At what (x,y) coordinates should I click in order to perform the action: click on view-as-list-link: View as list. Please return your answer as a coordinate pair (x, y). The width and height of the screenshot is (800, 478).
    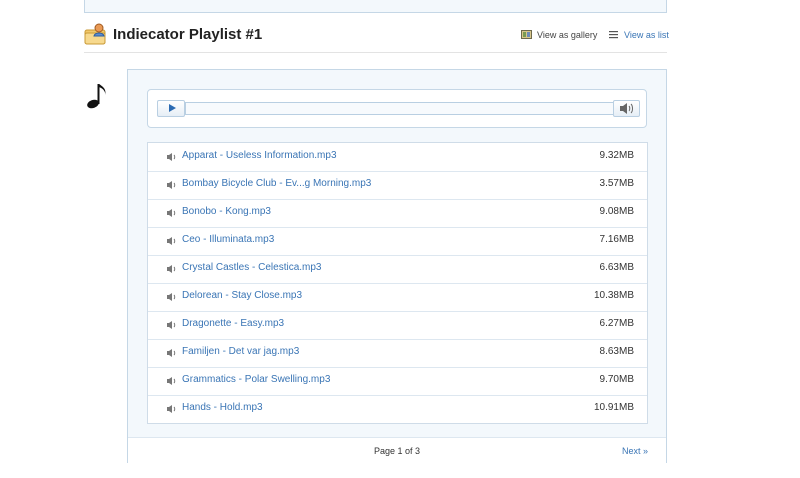
    Looking at the image, I should click on (638, 35).